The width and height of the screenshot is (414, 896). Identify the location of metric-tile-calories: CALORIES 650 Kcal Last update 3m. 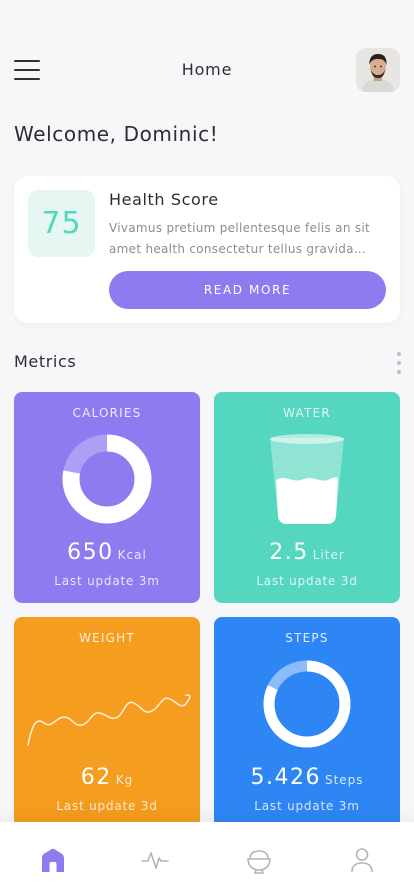
(107, 497).